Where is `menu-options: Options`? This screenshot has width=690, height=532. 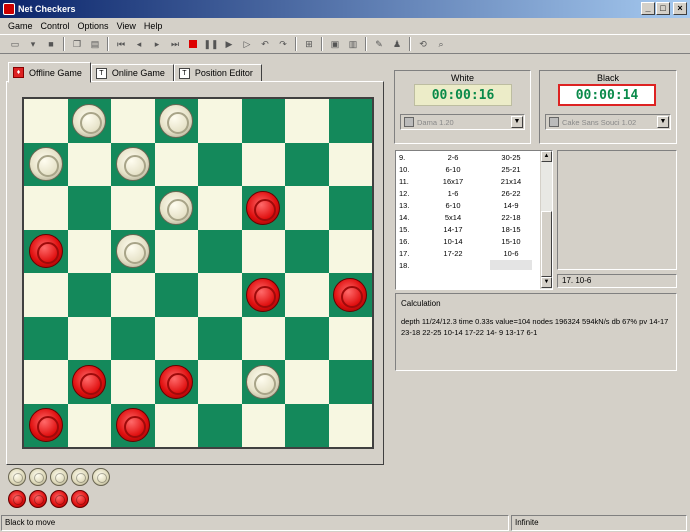 menu-options: Options is located at coordinates (93, 26).